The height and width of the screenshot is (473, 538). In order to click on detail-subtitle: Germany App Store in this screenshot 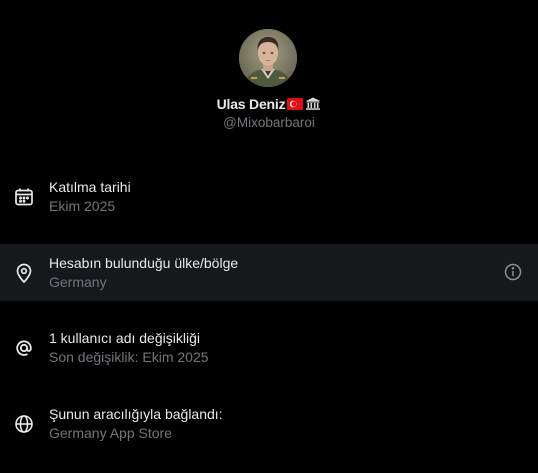, I will do `click(110, 433)`.